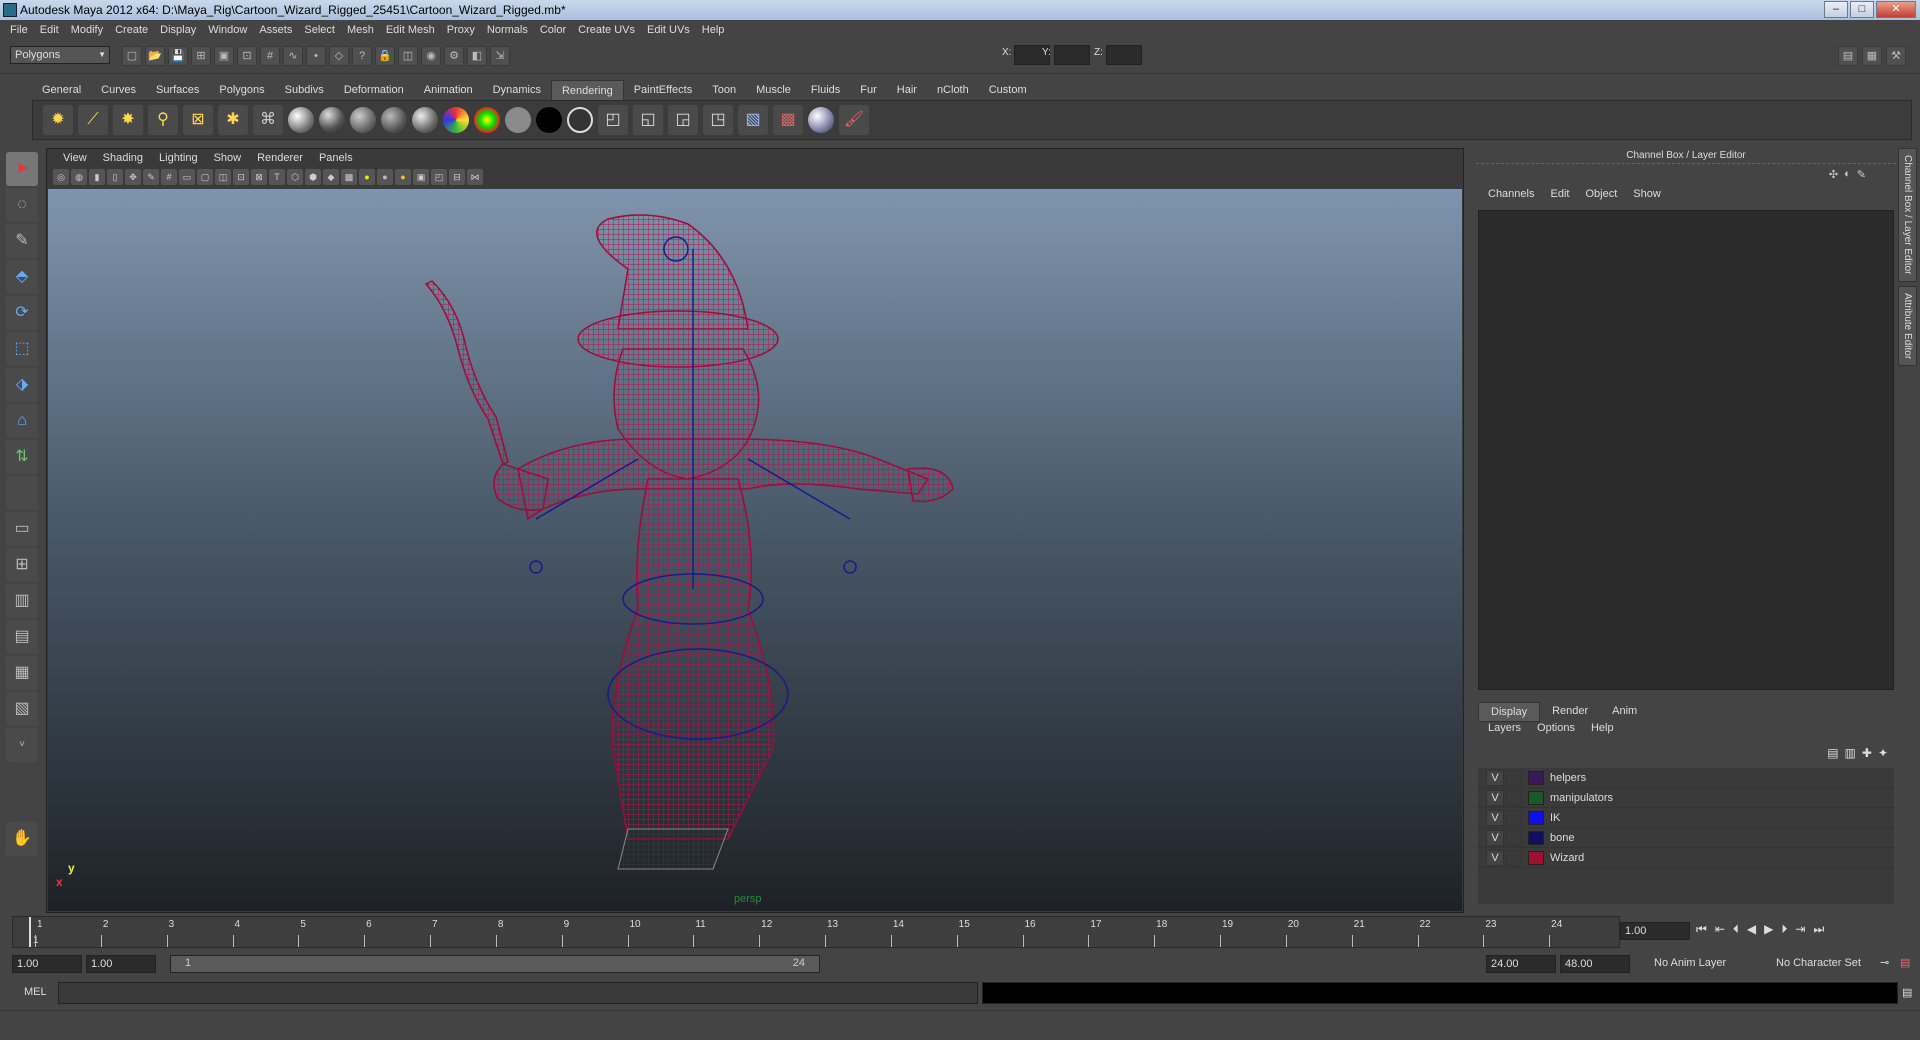 Image resolution: width=1920 pixels, height=1040 pixels. What do you see at coordinates (1896, 9) in the screenshot?
I see `close-button: ✕` at bounding box center [1896, 9].